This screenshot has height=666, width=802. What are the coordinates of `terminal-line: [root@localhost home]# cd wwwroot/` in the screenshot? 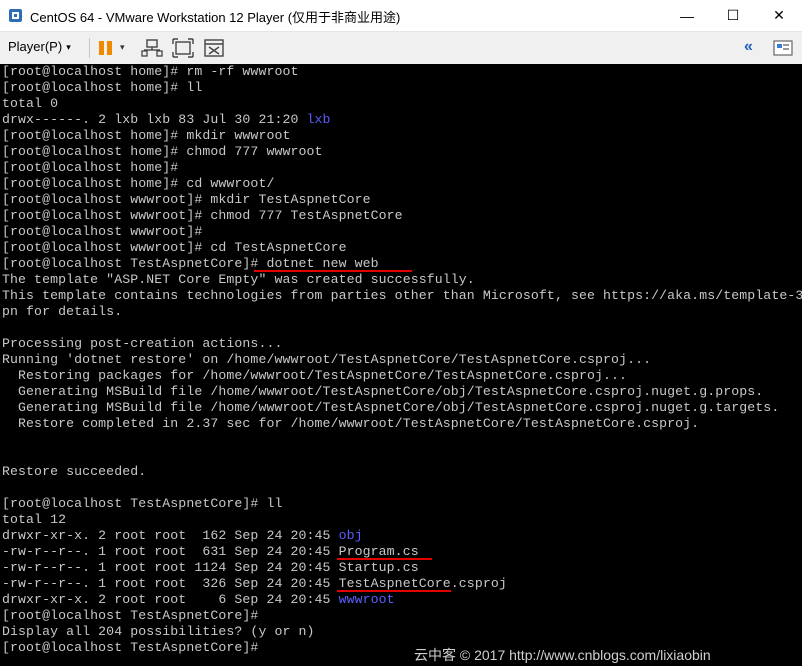 It's located at (138, 184).